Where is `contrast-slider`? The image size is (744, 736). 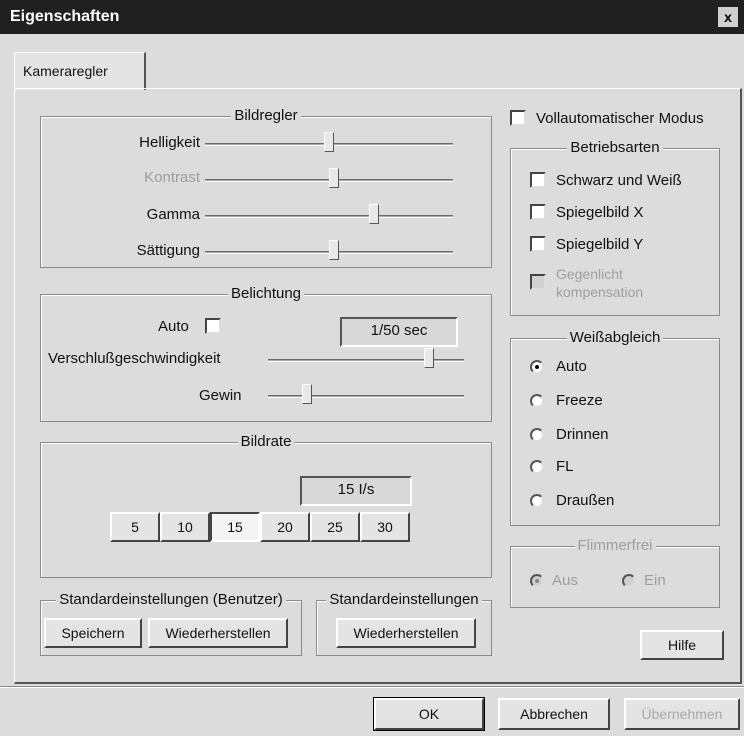
contrast-slider is located at coordinates (329, 178).